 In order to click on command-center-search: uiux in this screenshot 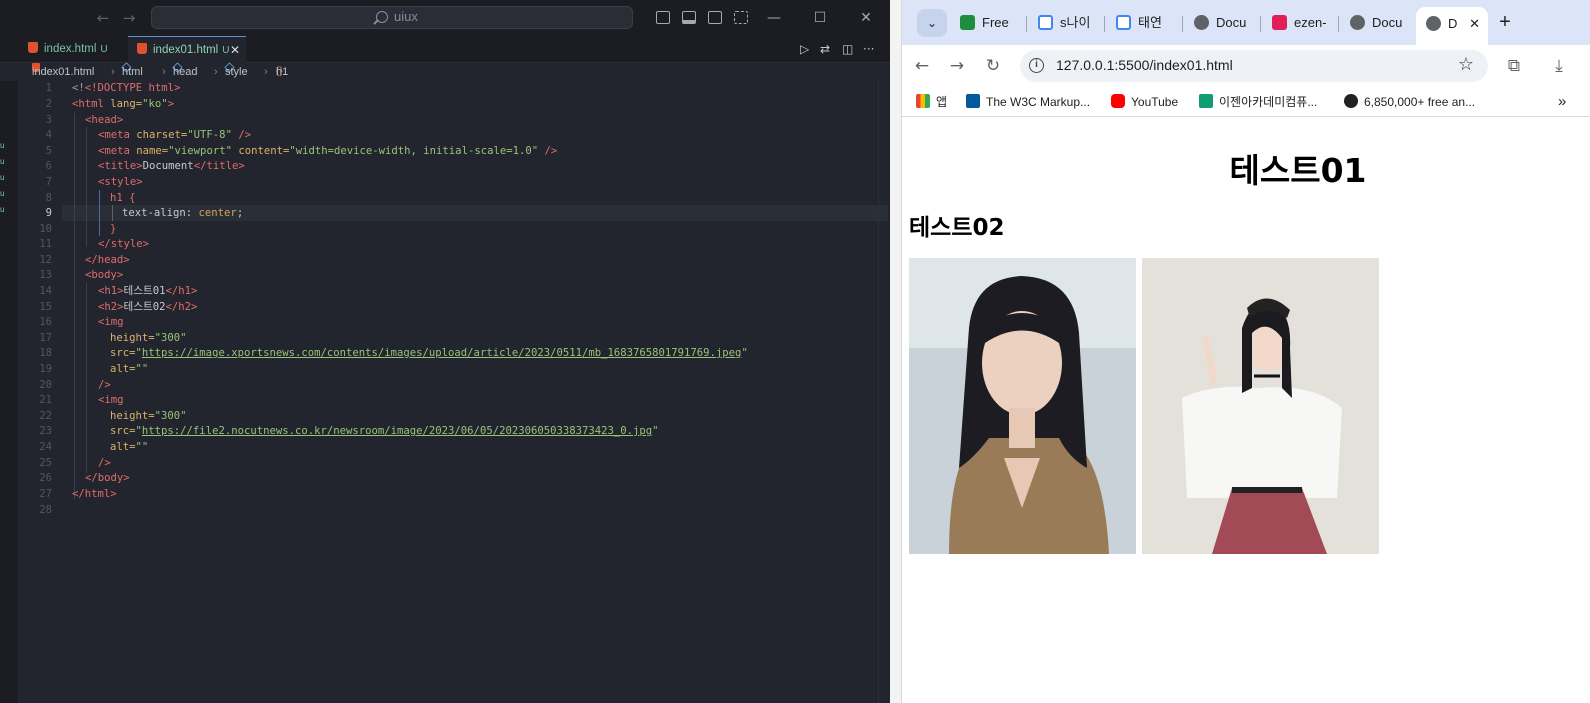, I will do `click(392, 17)`.